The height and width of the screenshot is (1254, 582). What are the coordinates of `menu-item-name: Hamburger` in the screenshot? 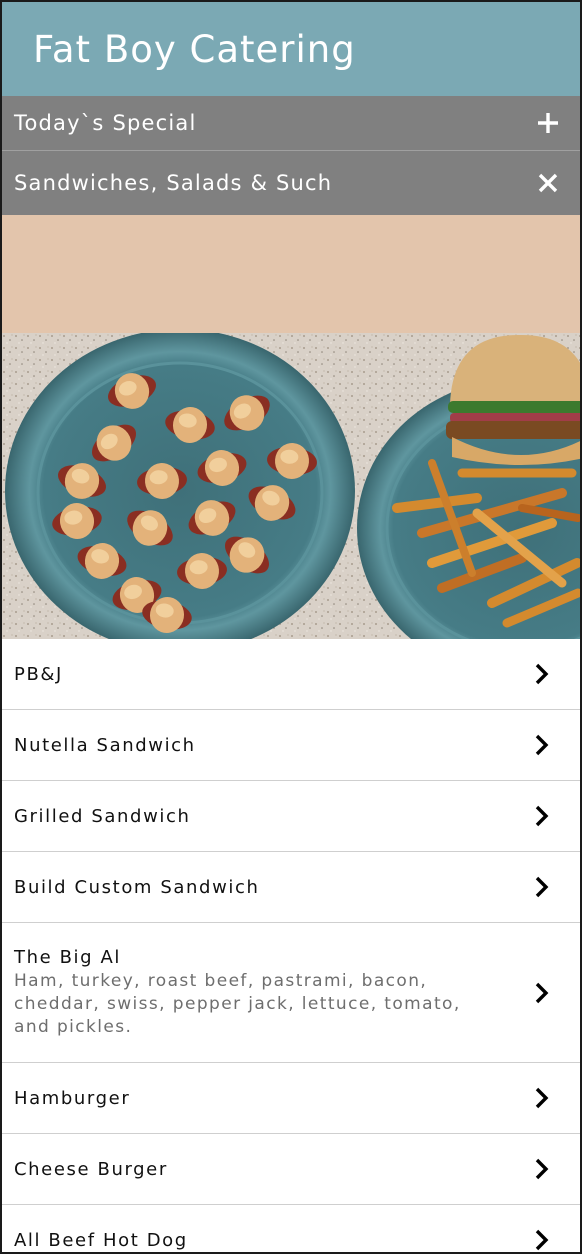 It's located at (72, 1098).